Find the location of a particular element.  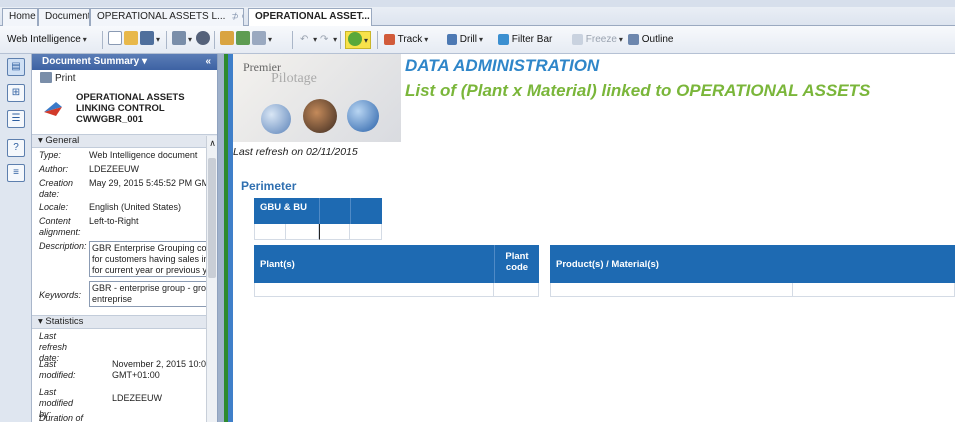

report-title: DATA ADMINISTRATION is located at coordinates (502, 65).